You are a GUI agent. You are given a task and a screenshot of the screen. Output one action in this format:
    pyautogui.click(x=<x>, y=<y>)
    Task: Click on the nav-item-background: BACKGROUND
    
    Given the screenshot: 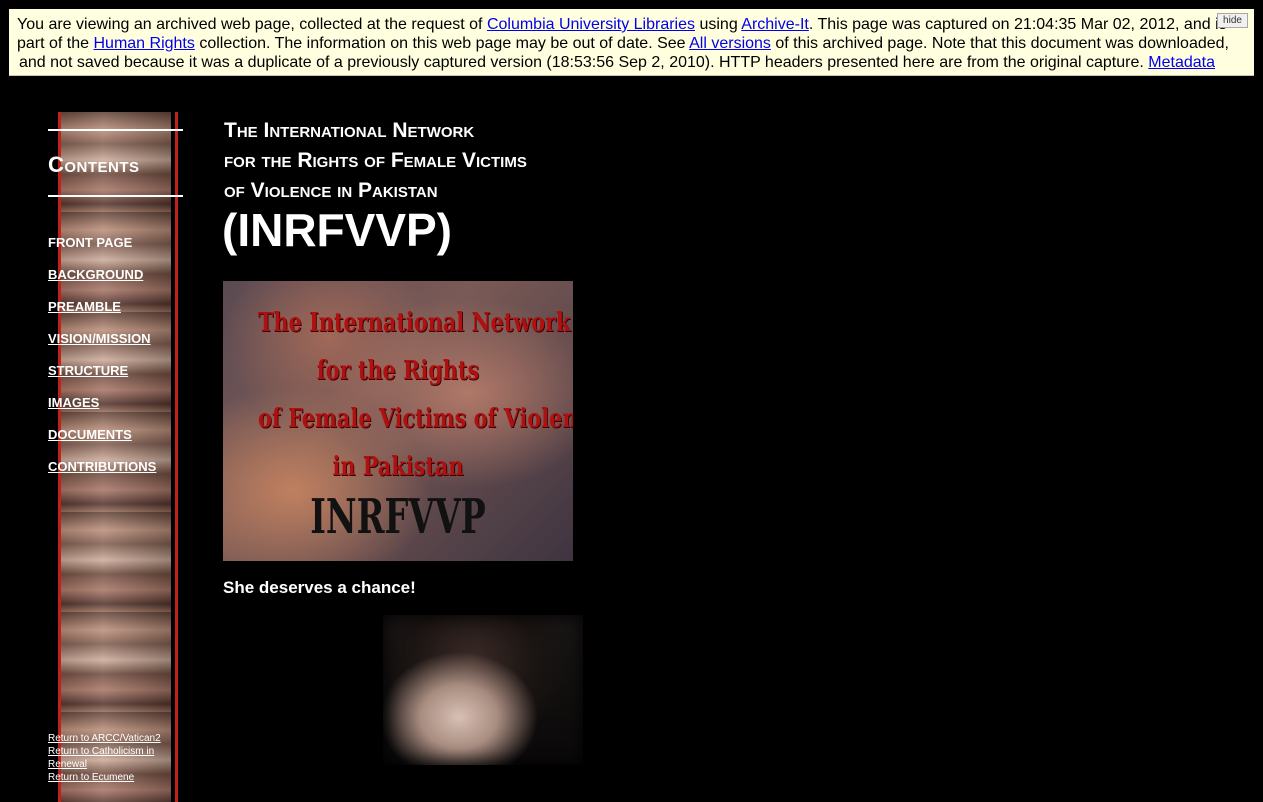 What is the action you would take?
    pyautogui.click(x=102, y=283)
    